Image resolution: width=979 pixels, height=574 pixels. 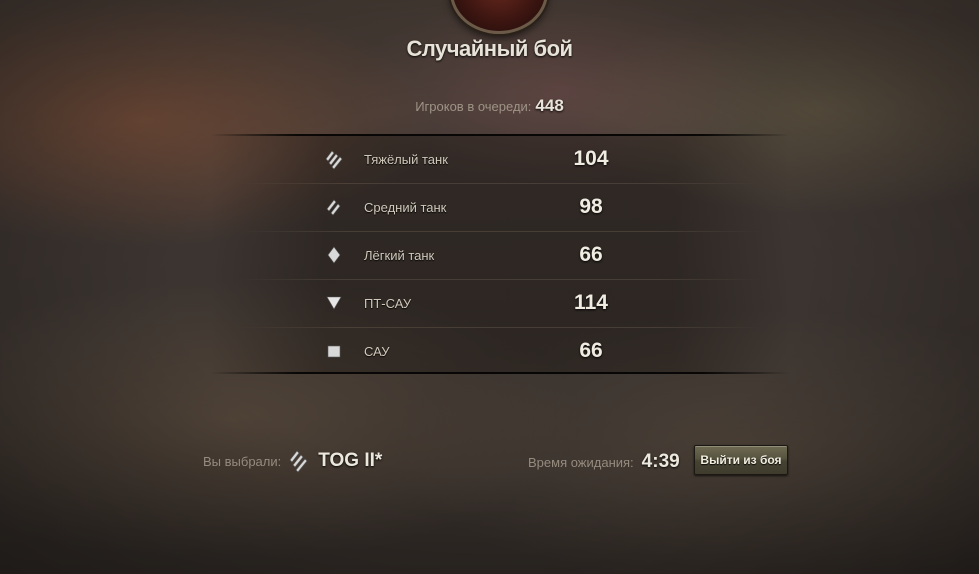 I want to click on table-row: Лёгкий танк 66, so click(x=500, y=256).